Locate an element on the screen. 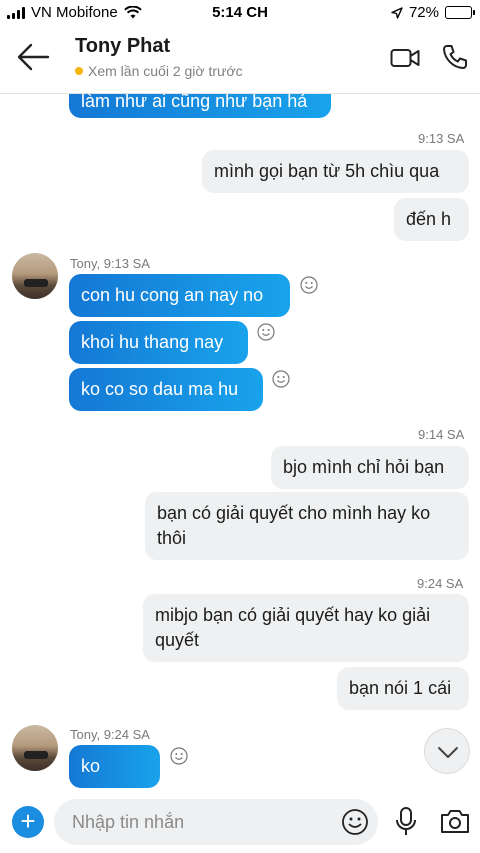 The height and width of the screenshot is (853, 480). battery-percent: 72% is located at coordinates (423, 12).